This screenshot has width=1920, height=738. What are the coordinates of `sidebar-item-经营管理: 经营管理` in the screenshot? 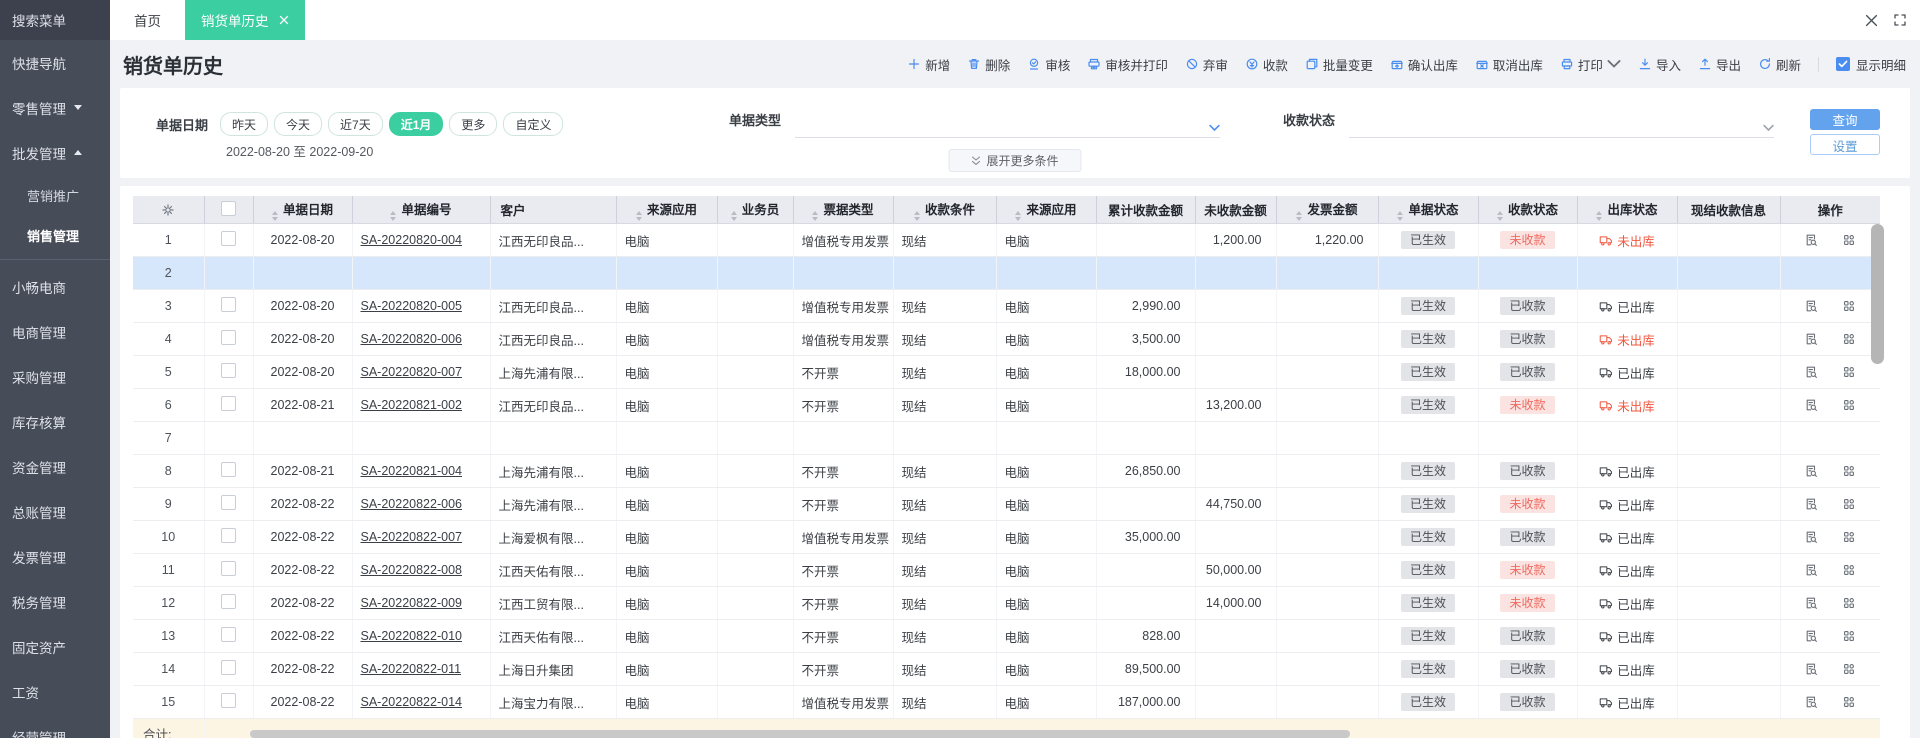 It's located at (55, 726).